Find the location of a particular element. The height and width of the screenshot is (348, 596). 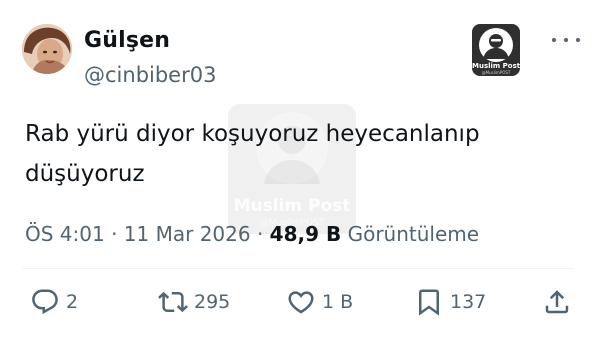

bookmark-icon is located at coordinates (429, 302).